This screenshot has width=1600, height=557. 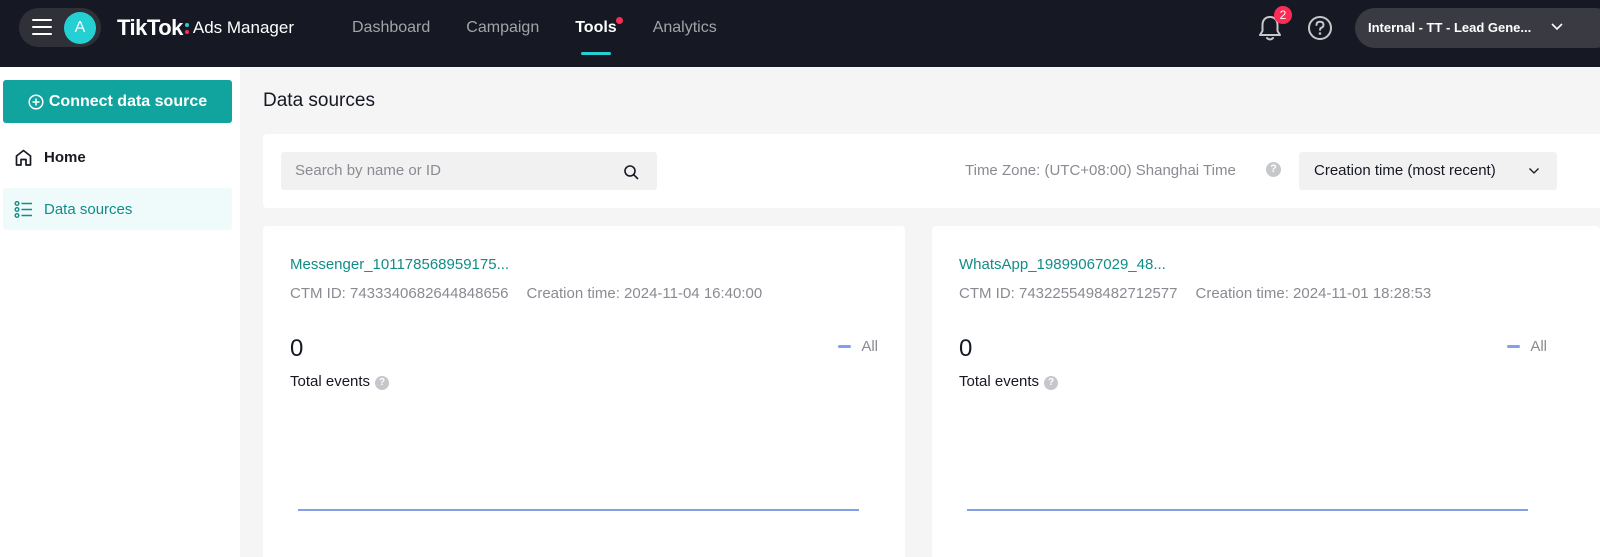 I want to click on sidebar-item-label: Home, so click(x=65, y=157).